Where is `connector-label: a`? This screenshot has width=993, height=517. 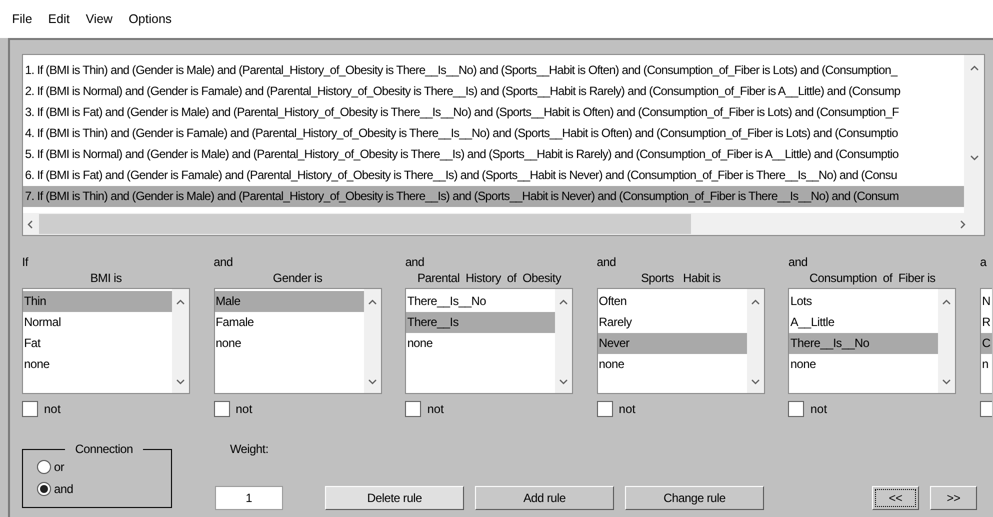 connector-label: a is located at coordinates (984, 262).